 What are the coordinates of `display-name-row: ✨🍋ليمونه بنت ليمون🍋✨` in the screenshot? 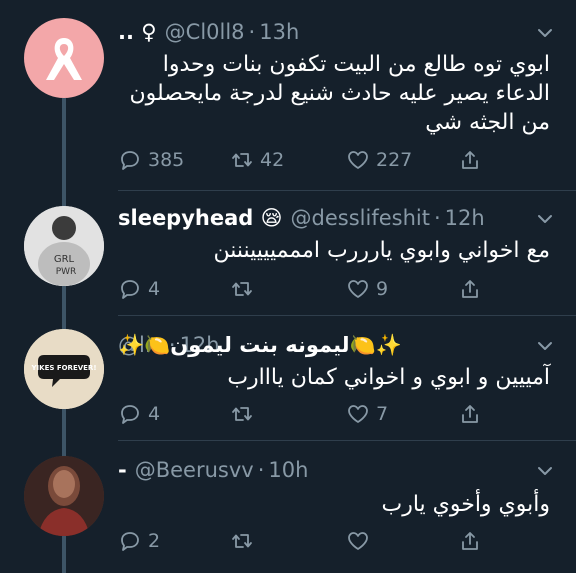 It's located at (268, 345).